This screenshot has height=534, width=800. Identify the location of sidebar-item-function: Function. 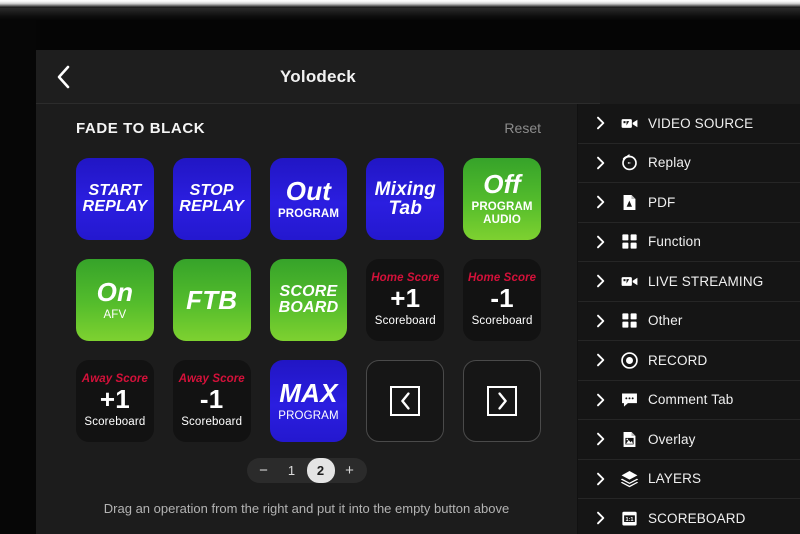
(689, 242).